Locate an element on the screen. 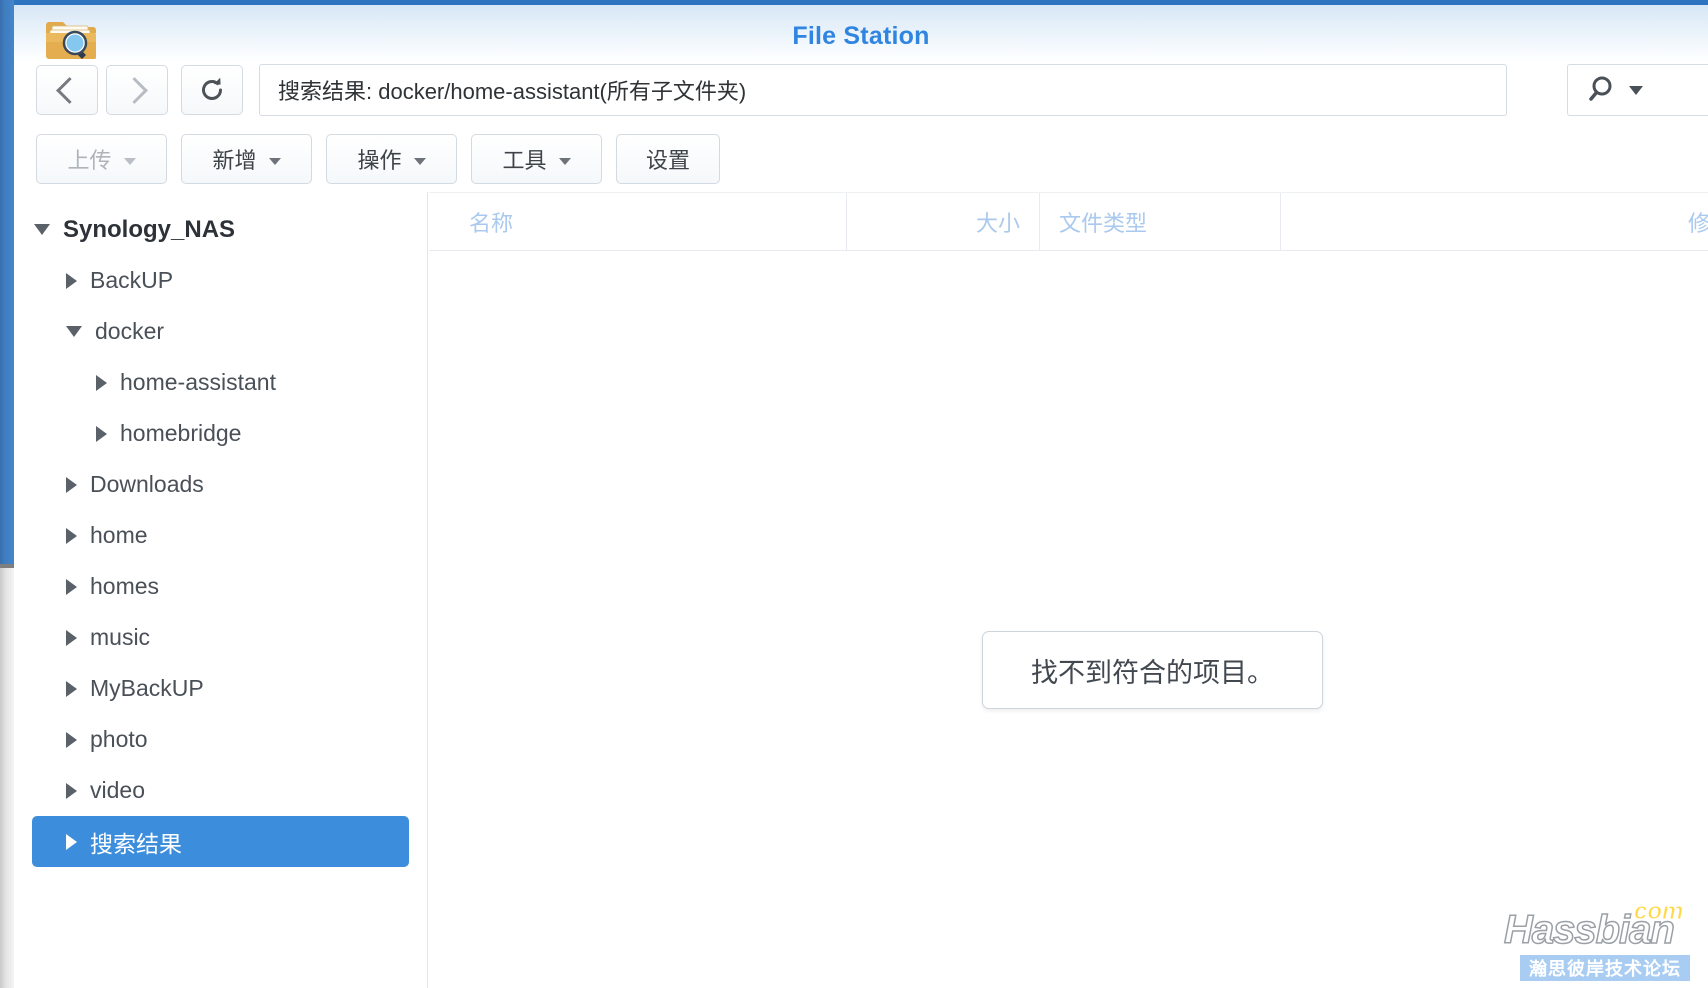 Image resolution: width=1708 pixels, height=988 pixels. settings-button-label: 设置 is located at coordinates (667, 160).